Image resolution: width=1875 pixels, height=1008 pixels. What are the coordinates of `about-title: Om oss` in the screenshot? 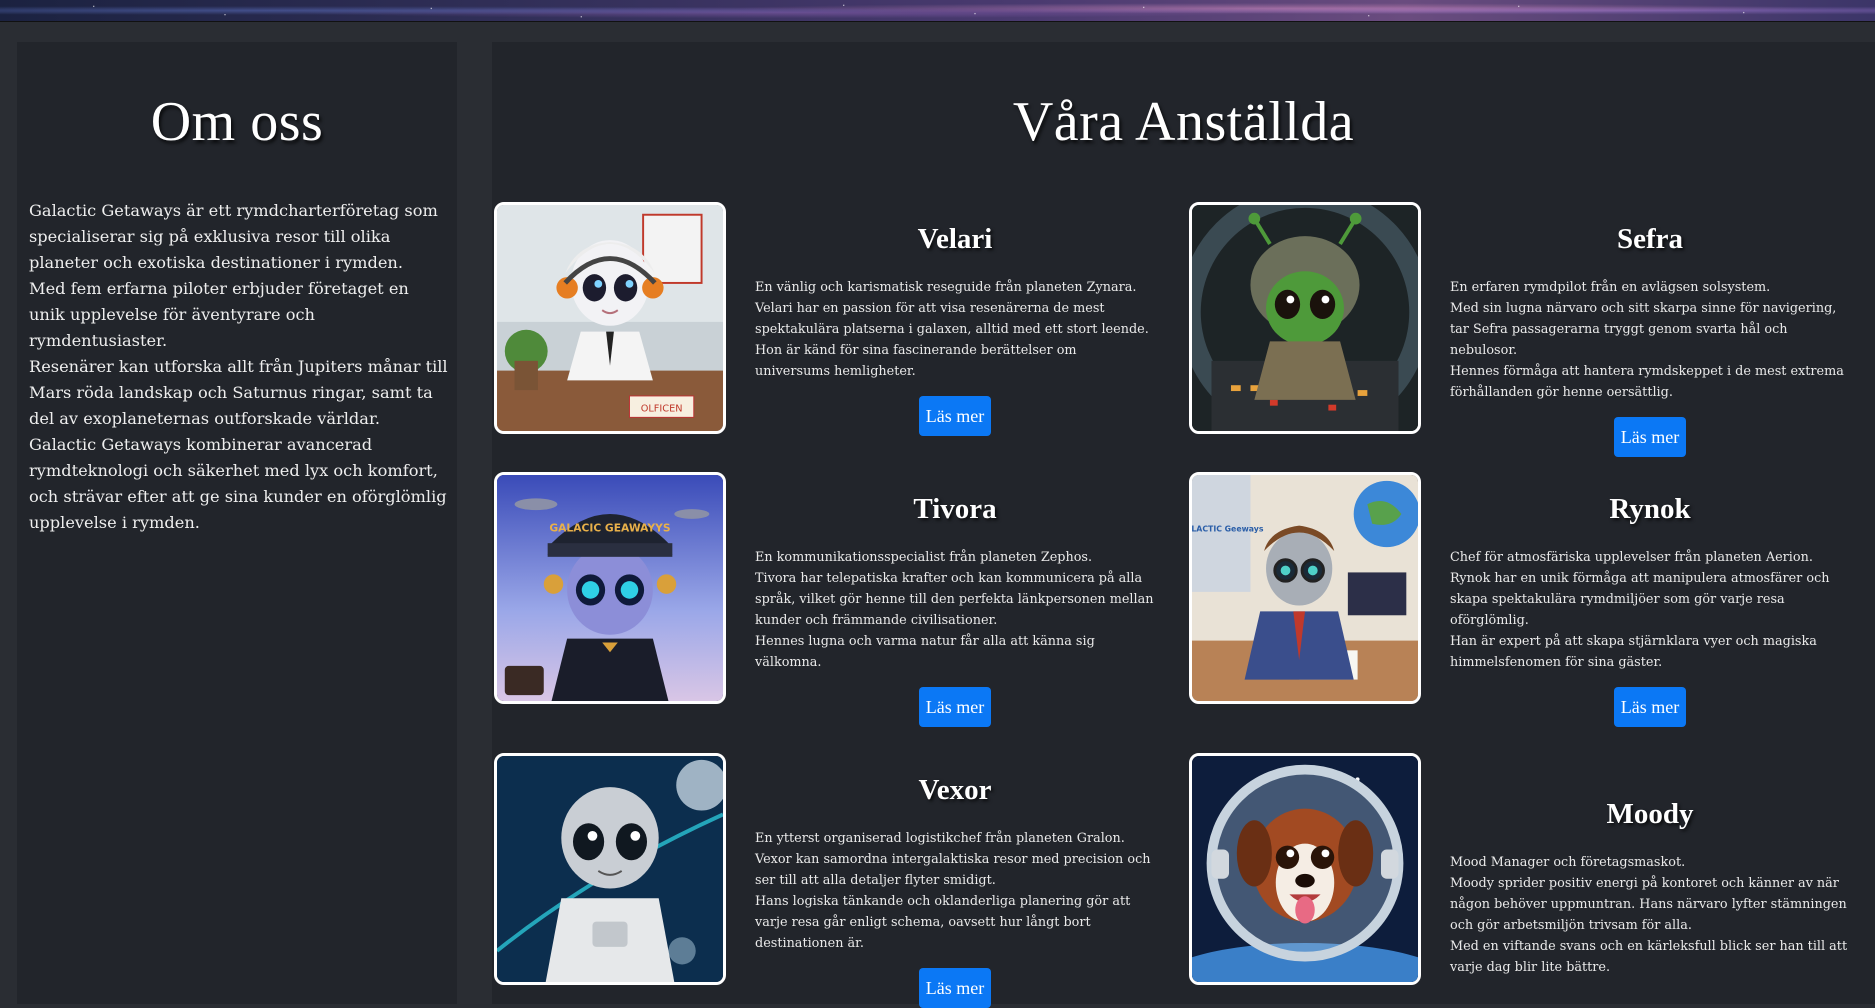 It's located at (237, 122).